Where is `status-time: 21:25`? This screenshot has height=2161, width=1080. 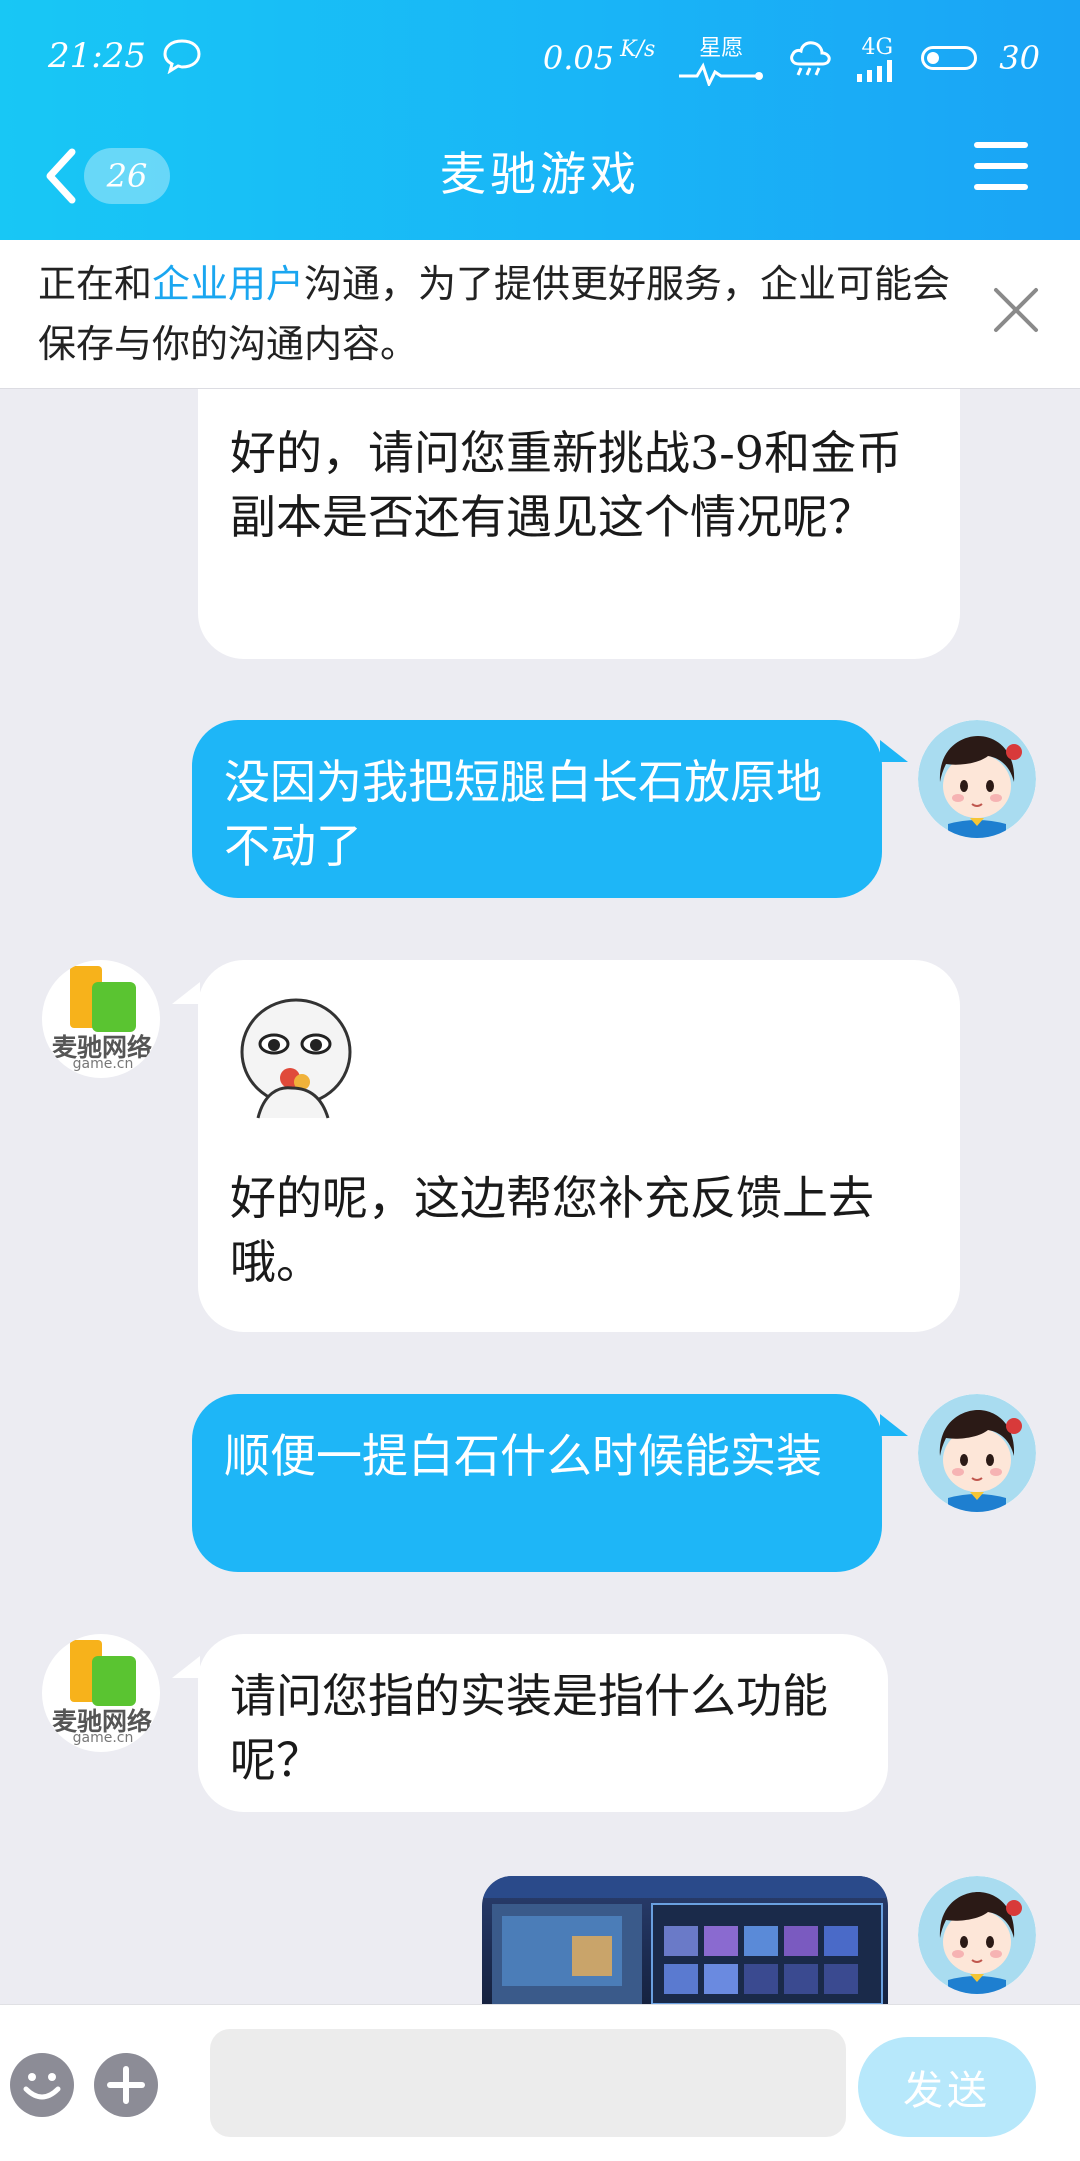 status-time: 21:25 is located at coordinates (97, 56).